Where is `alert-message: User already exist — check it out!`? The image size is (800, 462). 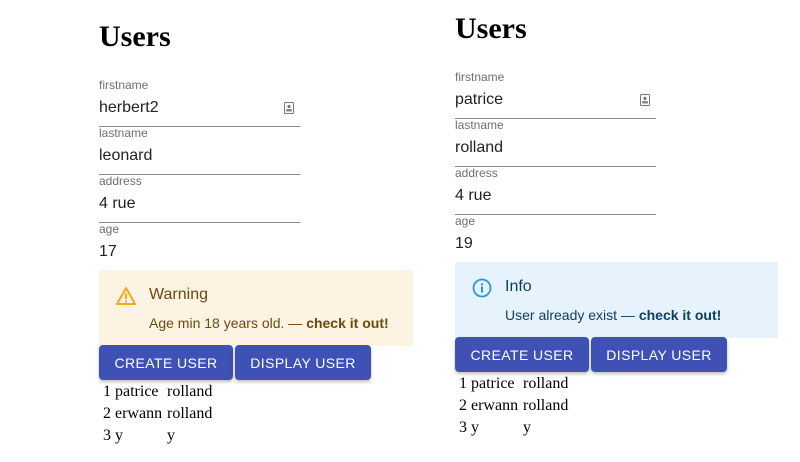 alert-message: User already exist — check it out! is located at coordinates (613, 315).